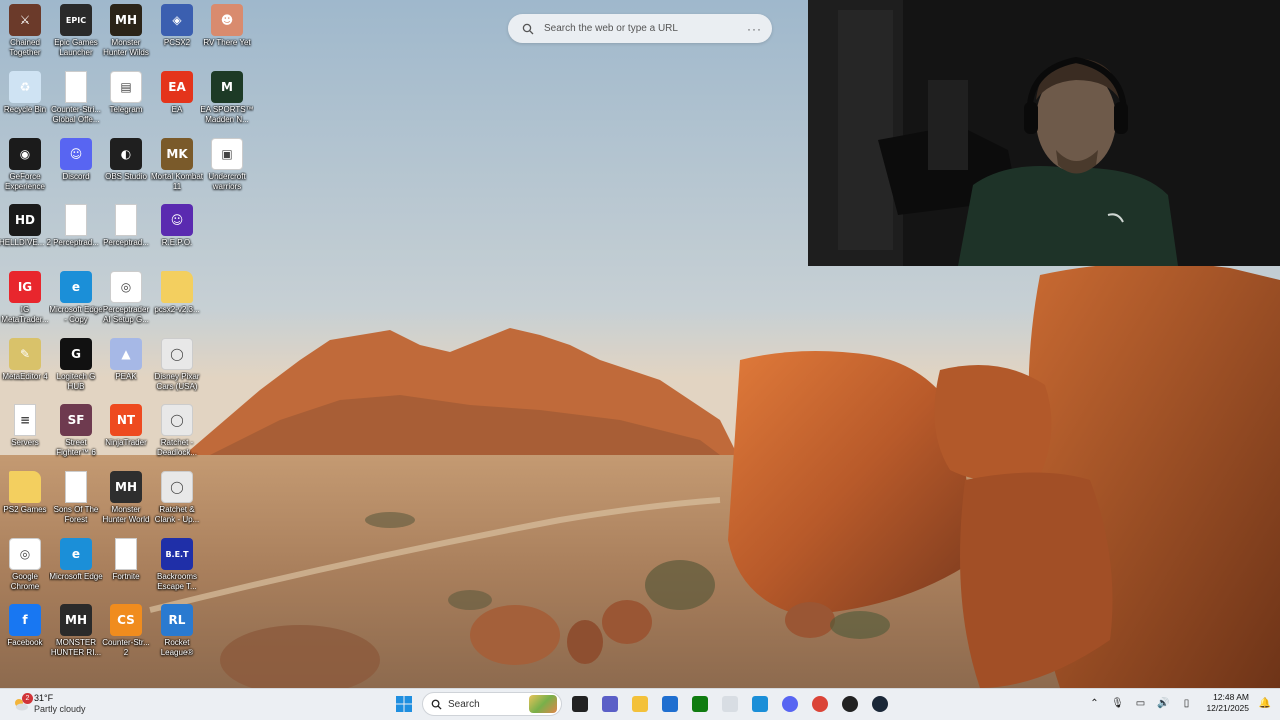 Image resolution: width=1280 pixels, height=720 pixels. What do you see at coordinates (25, 509) in the screenshot?
I see `desktop-icon-label: PS2 Games` at bounding box center [25, 509].